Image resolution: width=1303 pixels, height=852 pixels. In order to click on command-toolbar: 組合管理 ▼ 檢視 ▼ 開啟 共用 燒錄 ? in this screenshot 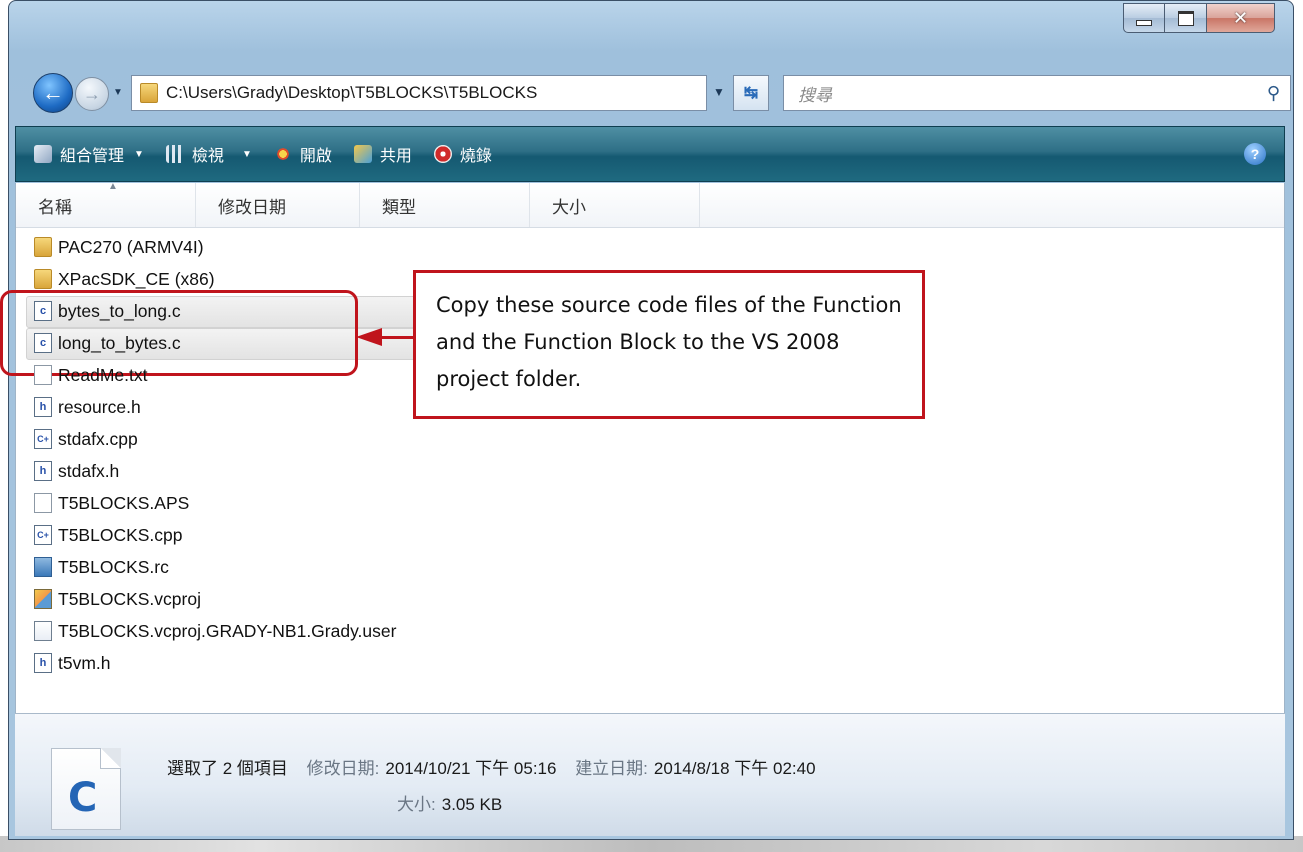, I will do `click(650, 154)`.